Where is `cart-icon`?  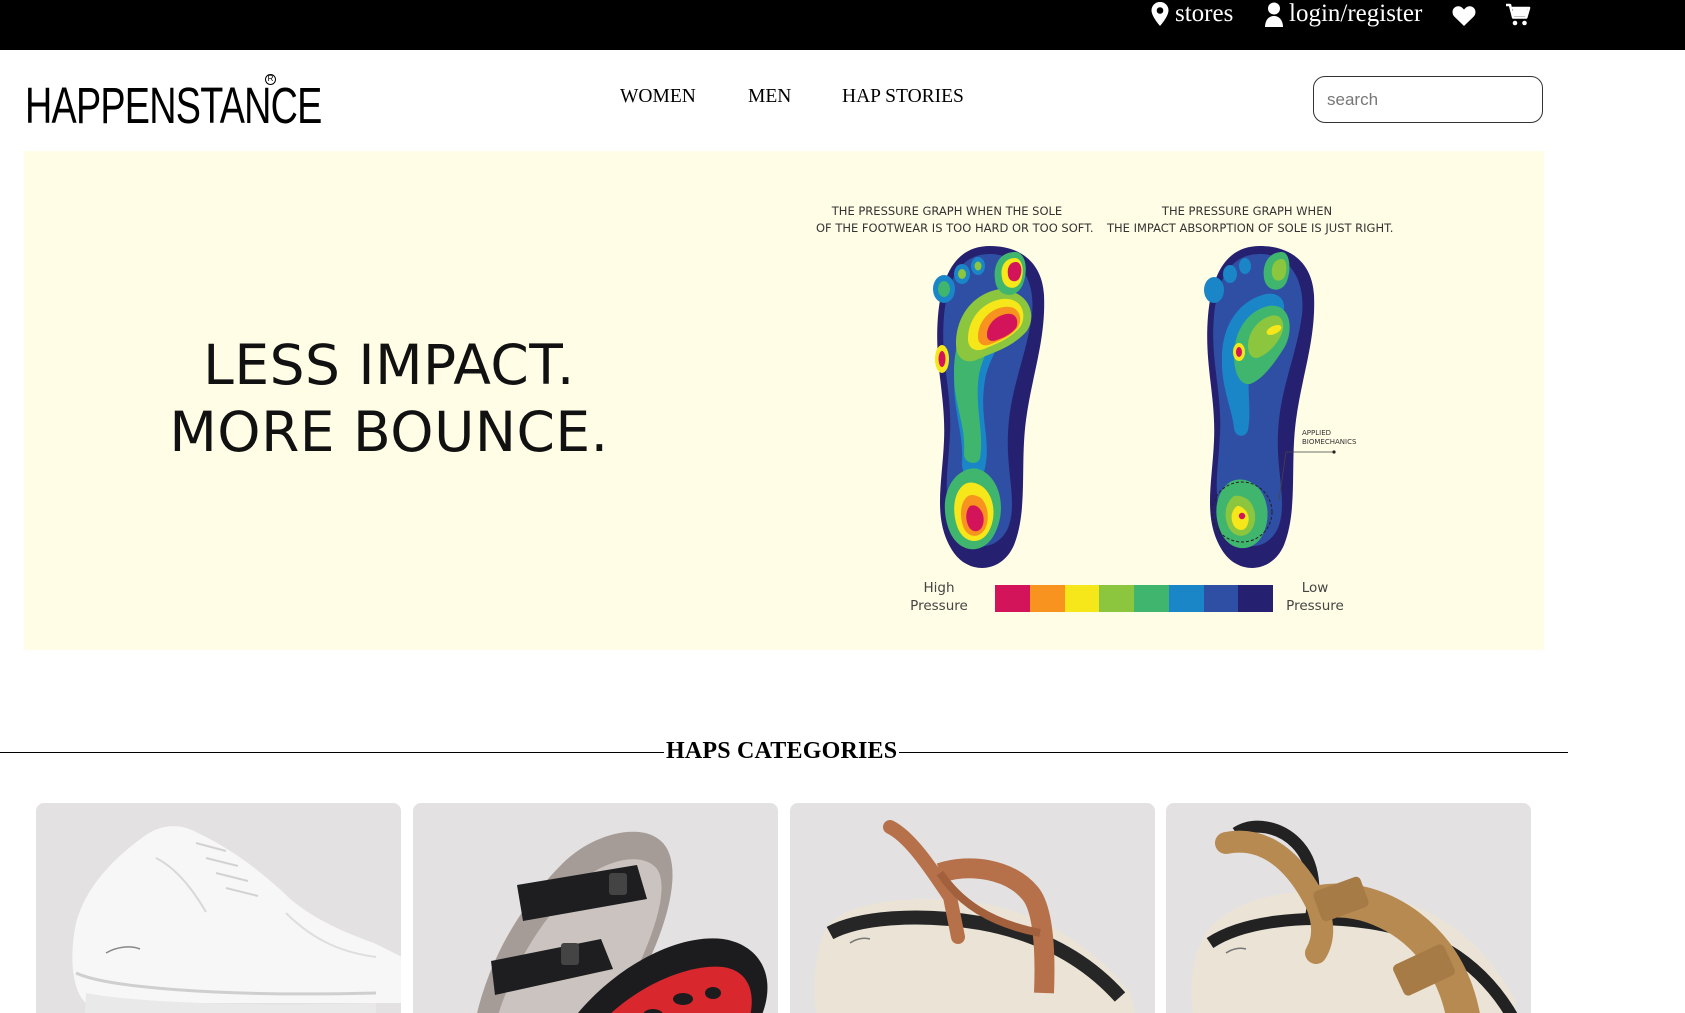
cart-icon is located at coordinates (1518, 15).